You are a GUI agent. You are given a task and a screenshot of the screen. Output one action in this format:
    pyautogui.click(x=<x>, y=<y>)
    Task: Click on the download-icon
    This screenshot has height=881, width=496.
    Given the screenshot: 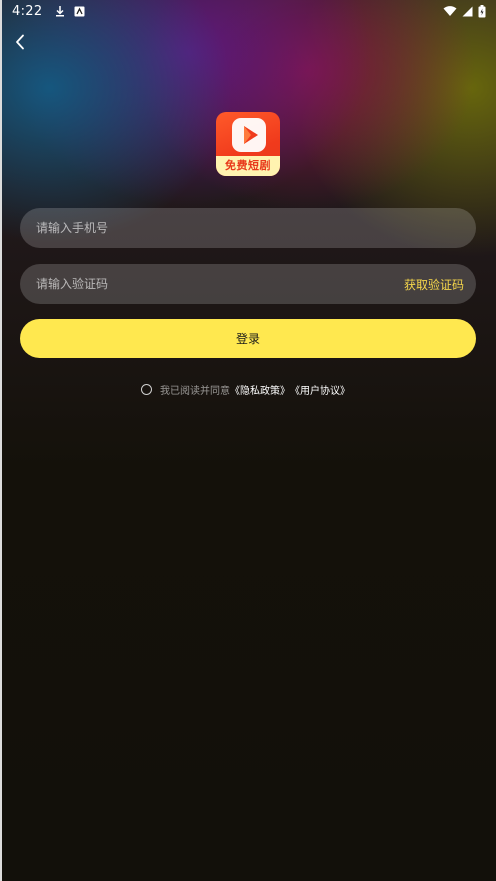 What is the action you would take?
    pyautogui.click(x=60, y=11)
    